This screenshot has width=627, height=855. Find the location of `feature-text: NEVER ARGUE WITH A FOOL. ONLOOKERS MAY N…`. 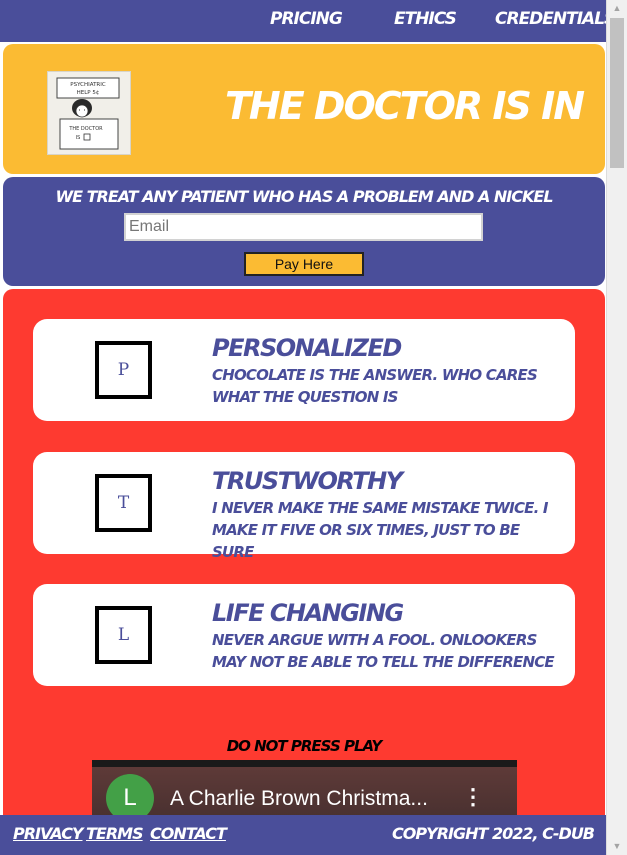

feature-text: NEVER ARGUE WITH A FOOL. ONLOOKERS MAY N… is located at coordinates (383, 651).